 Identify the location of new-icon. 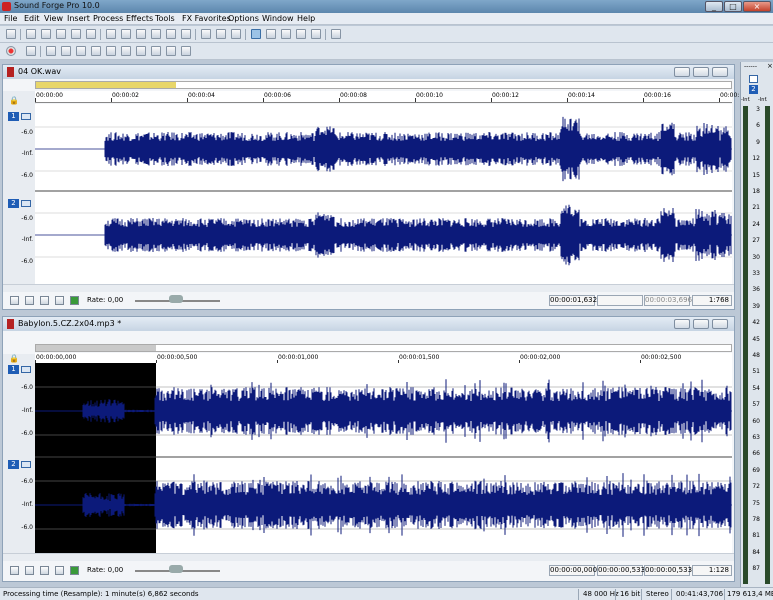
(11, 34).